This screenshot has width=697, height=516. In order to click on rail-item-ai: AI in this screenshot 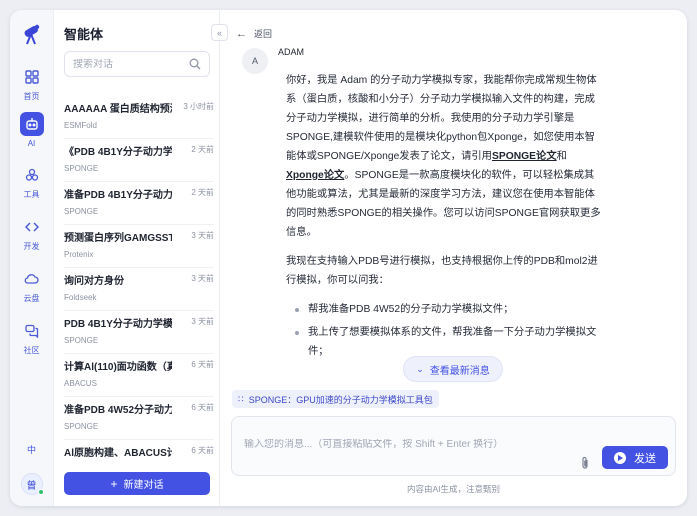, I will do `click(32, 130)`.